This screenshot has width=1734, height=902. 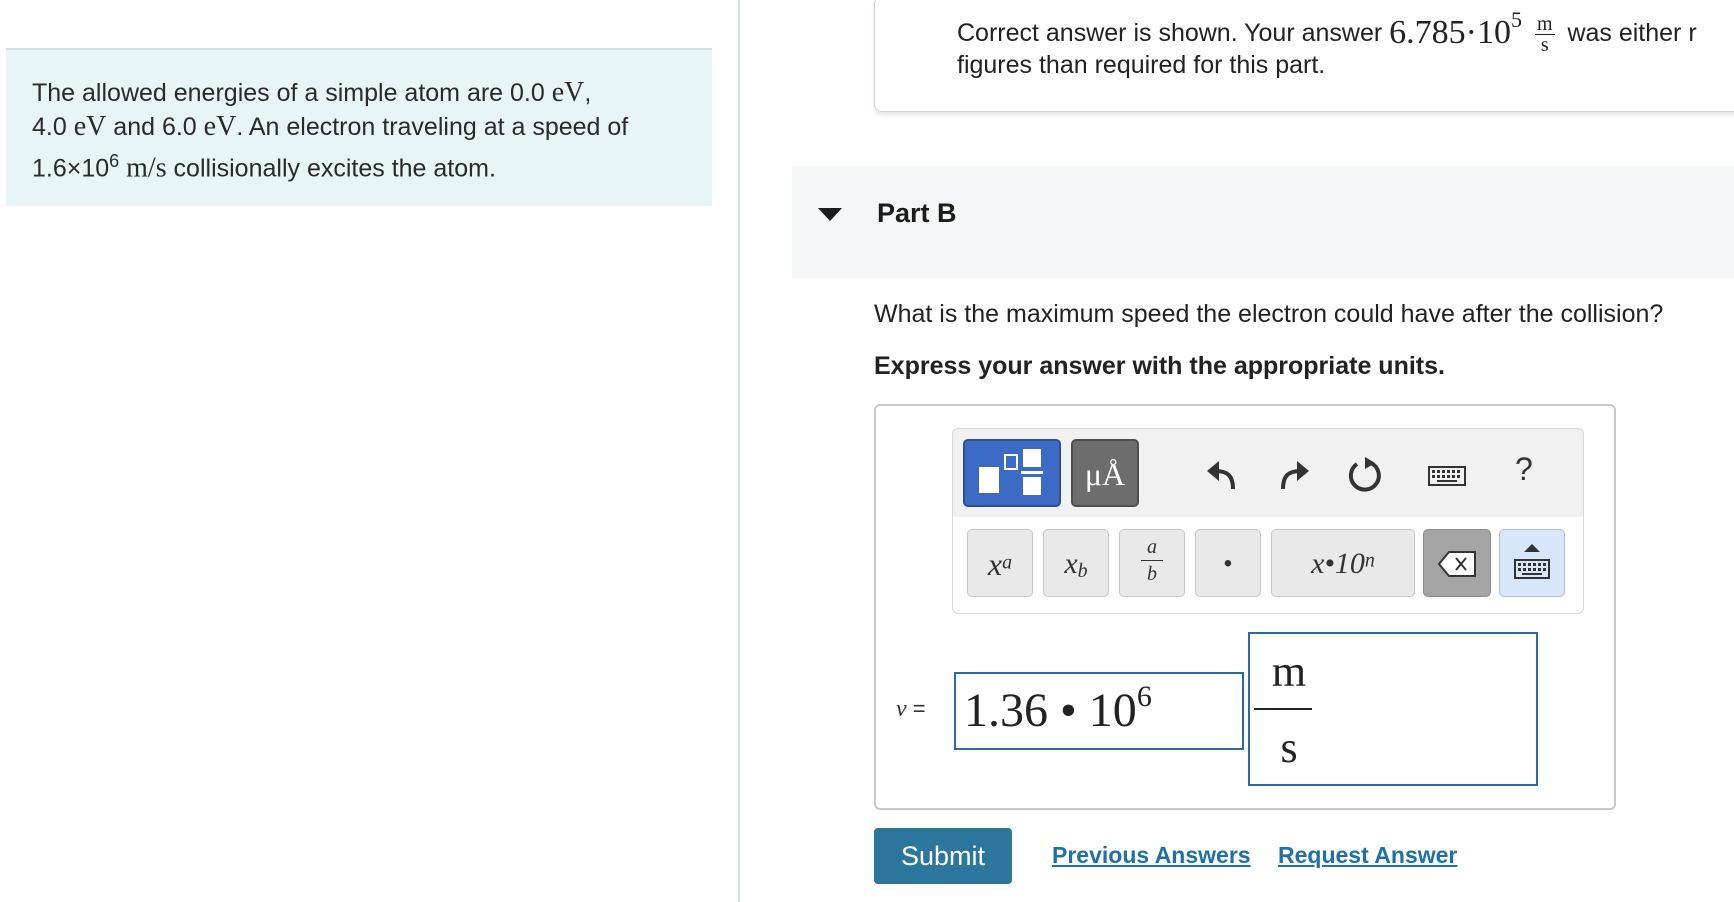 I want to click on speed-value: 1.6×10, so click(x=71, y=168).